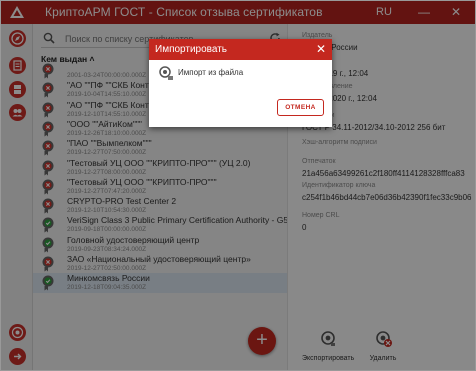 This screenshot has height=371, width=476. I want to click on import-from-file-item: Импорт из файла, so click(241, 73).